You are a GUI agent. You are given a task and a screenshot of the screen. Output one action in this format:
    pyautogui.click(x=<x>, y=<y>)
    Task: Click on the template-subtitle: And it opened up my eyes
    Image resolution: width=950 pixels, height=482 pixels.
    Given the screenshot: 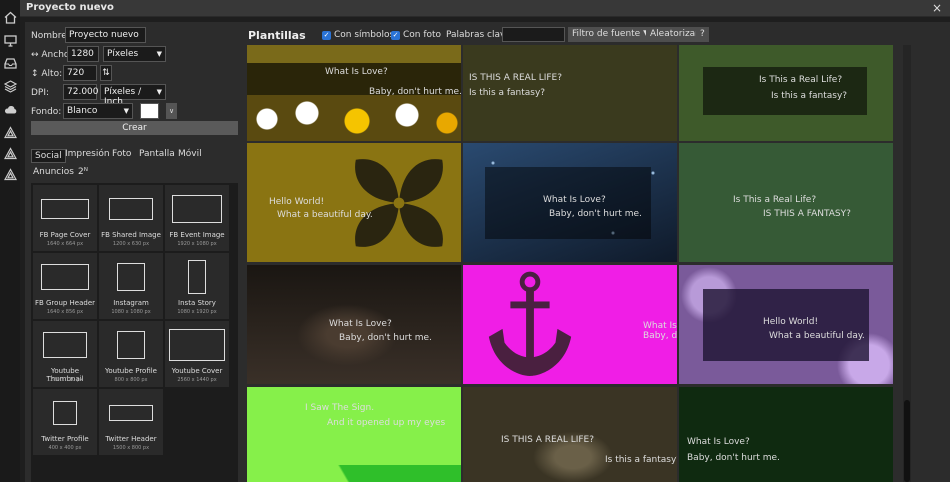 What is the action you would take?
    pyautogui.click(x=386, y=423)
    